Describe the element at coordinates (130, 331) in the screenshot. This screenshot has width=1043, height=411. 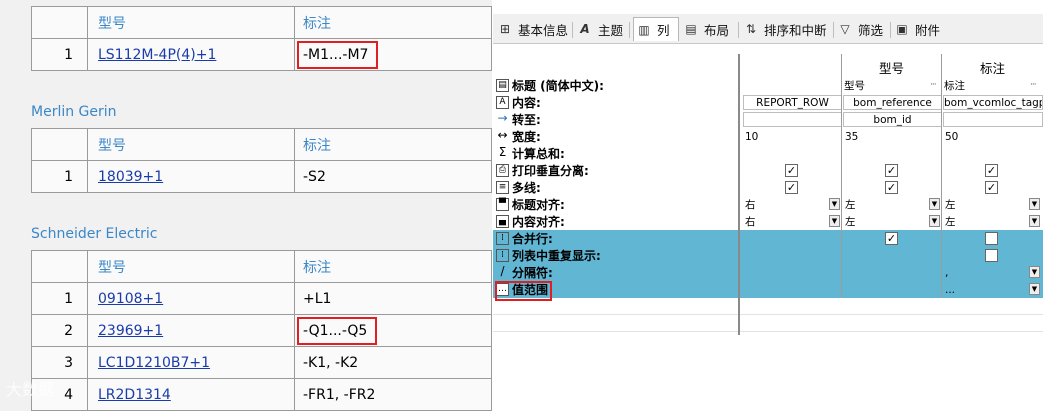
I see `model-link: 23969+1` at that location.